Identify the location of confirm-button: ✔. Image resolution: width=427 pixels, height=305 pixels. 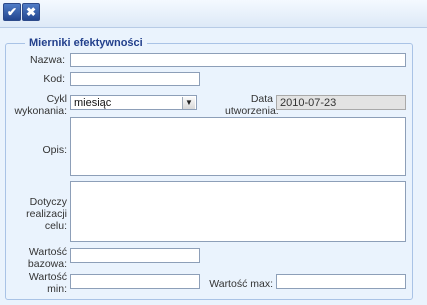
(12, 12).